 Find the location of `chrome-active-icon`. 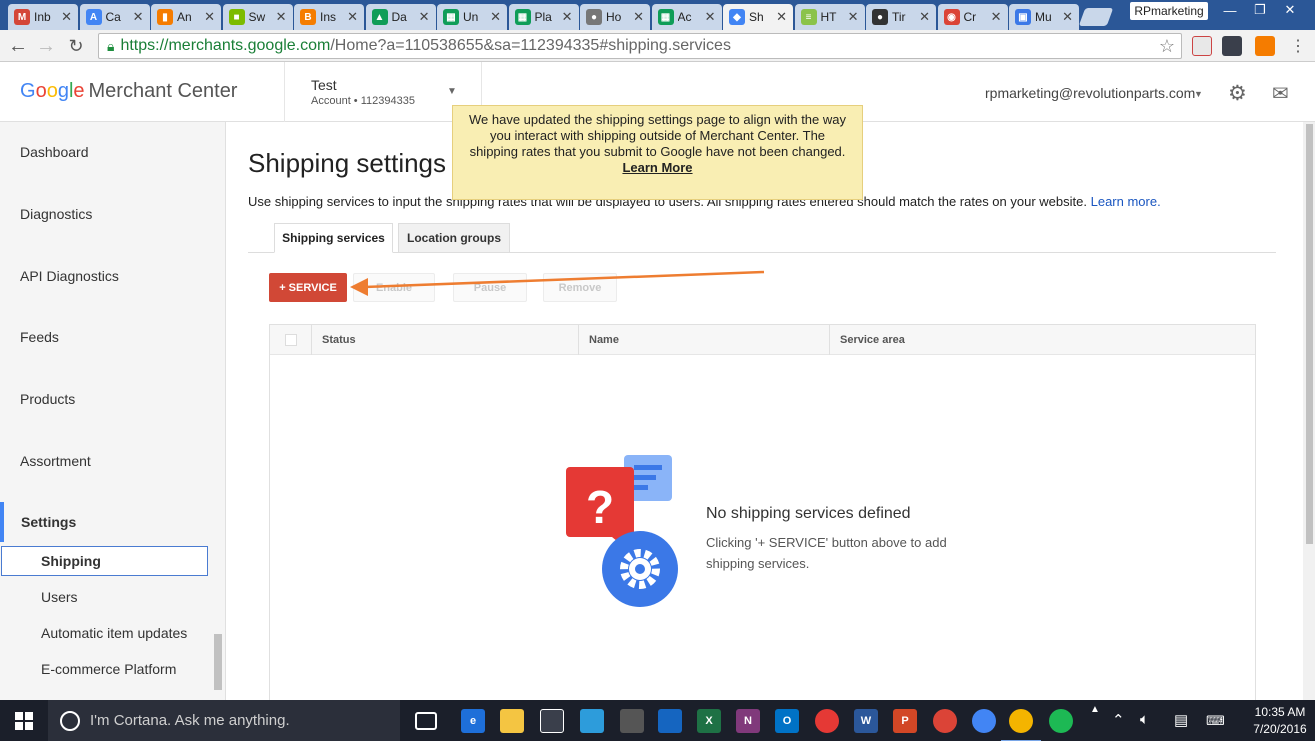

chrome-active-icon is located at coordinates (1021, 725).